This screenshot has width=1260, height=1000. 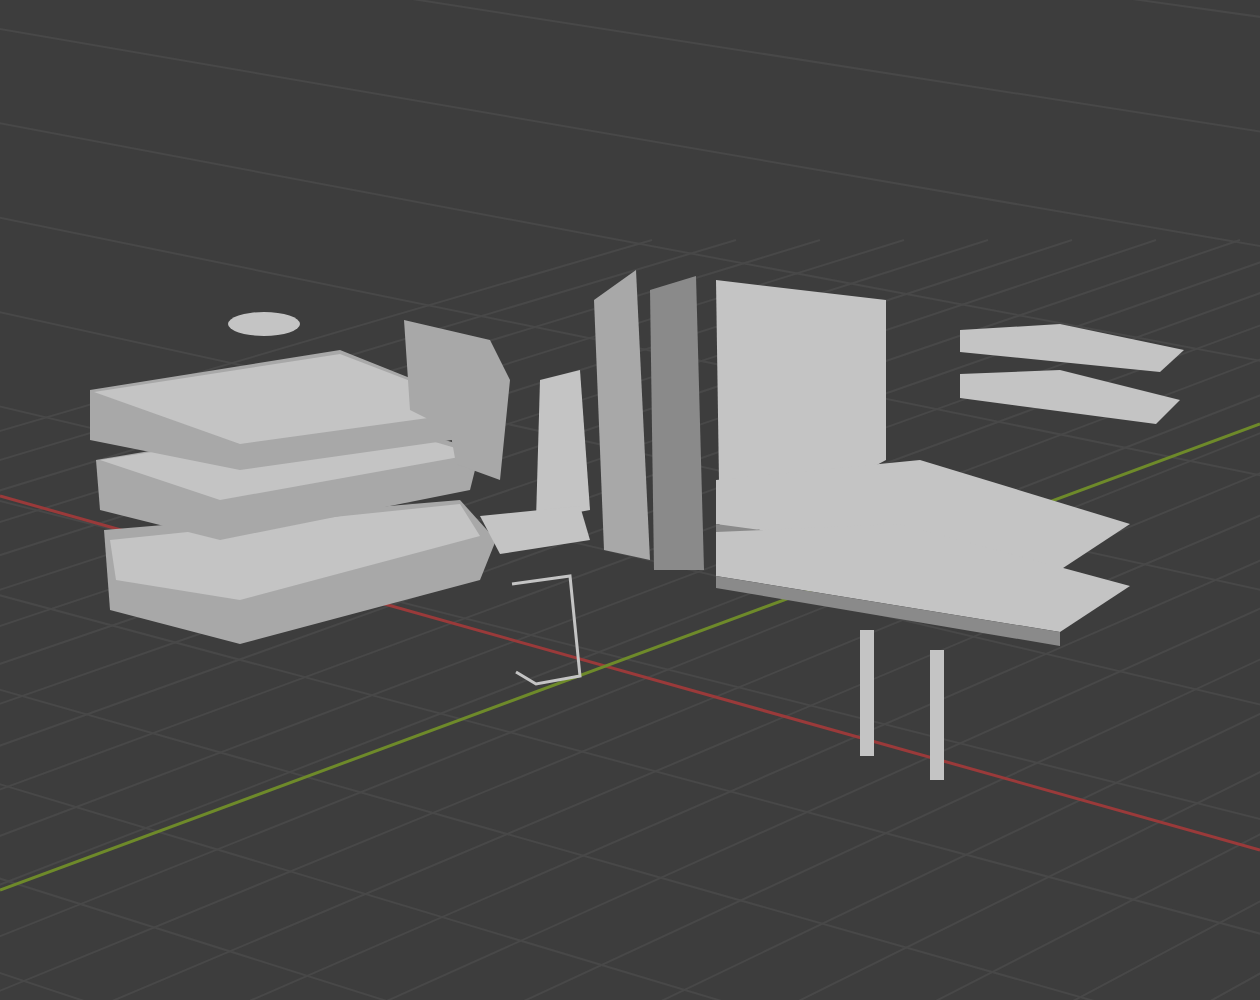 What do you see at coordinates (264, 324) in the screenshot?
I see `pillow-model` at bounding box center [264, 324].